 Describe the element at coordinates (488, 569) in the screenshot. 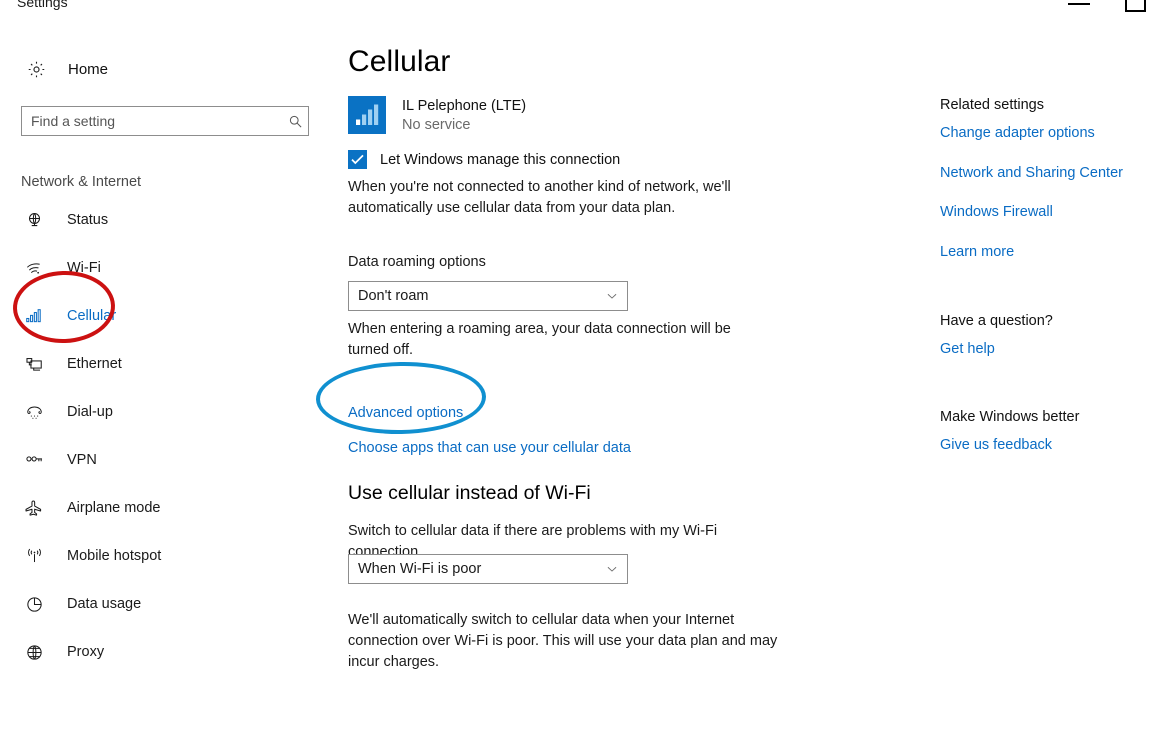

I see `wifi-switch-select: When Wi-Fi is poor` at that location.